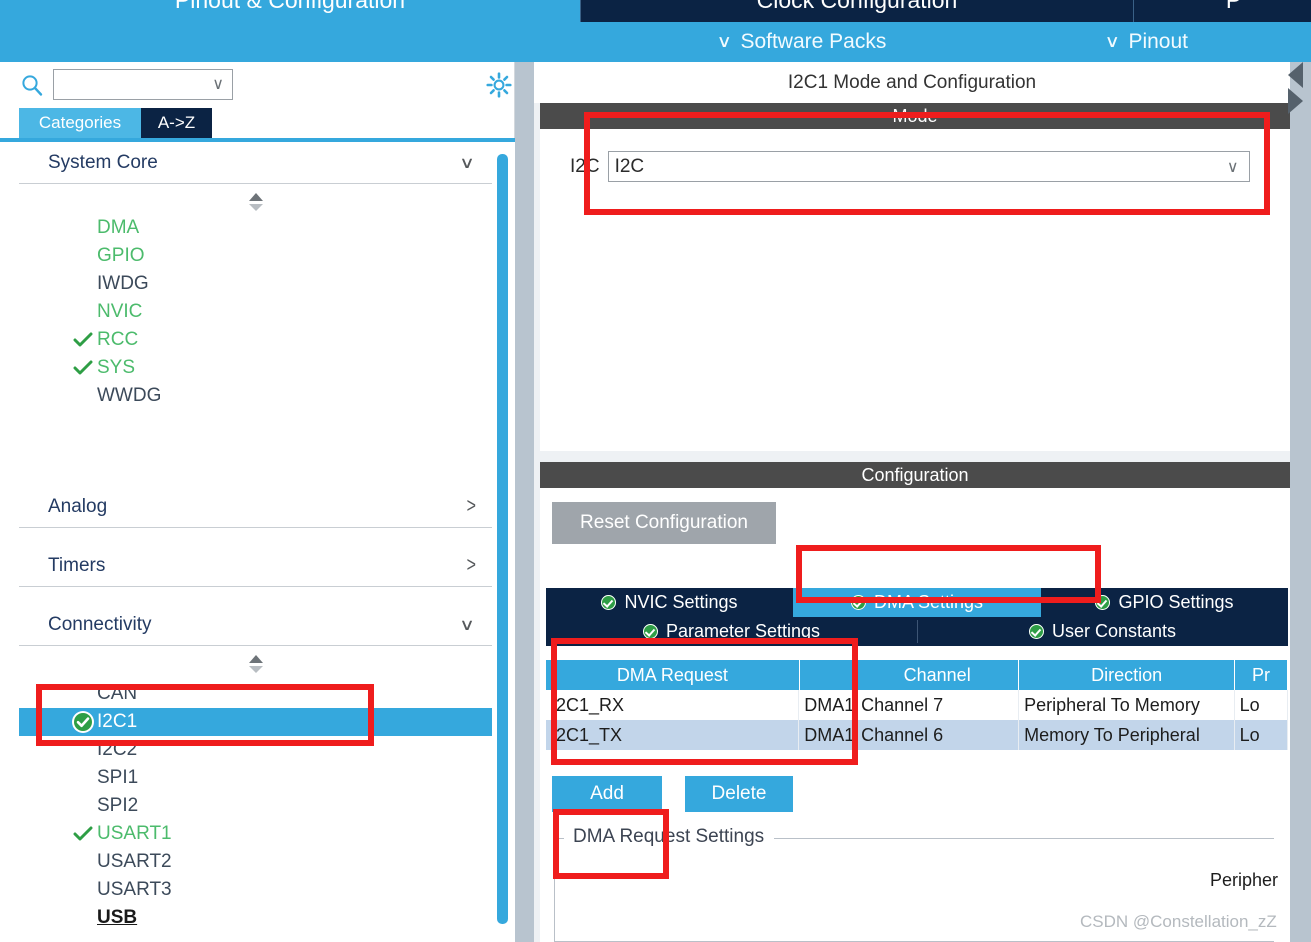  What do you see at coordinates (78, 506) in the screenshot?
I see `category-title: Analog` at bounding box center [78, 506].